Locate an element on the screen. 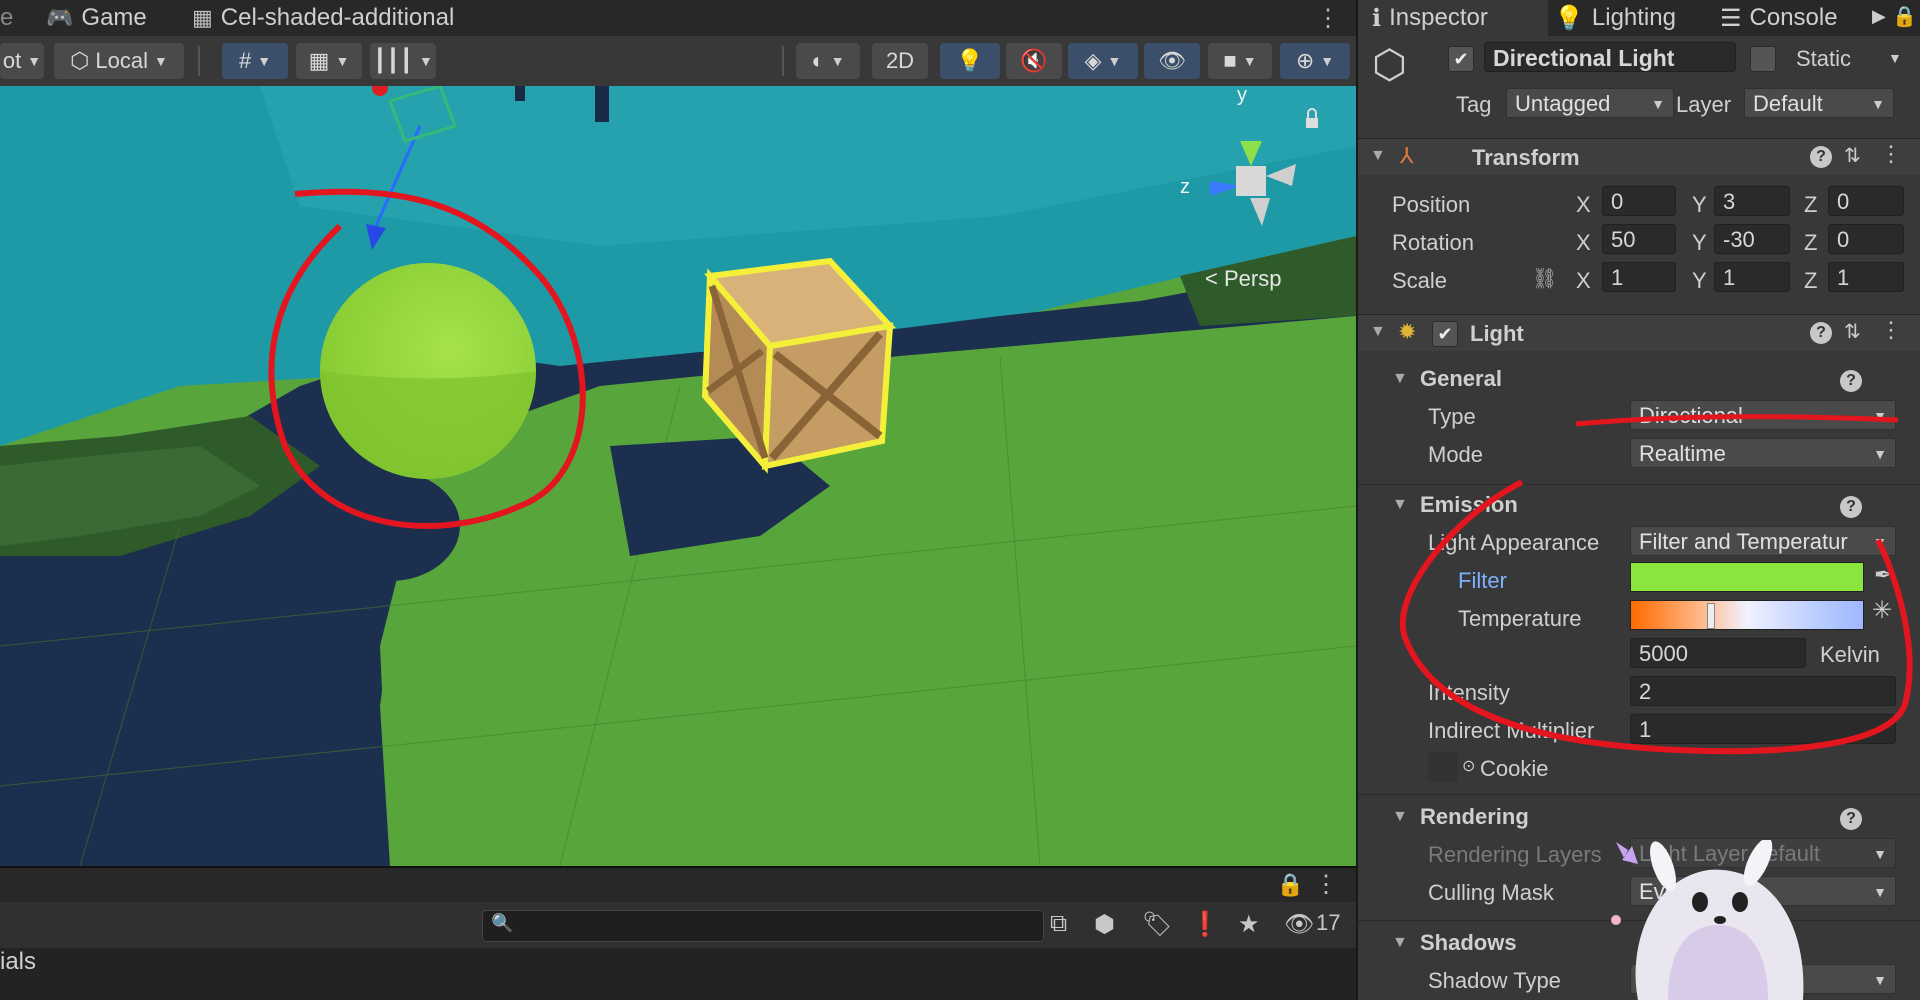 The image size is (1920, 1000). pivot-label: ot is located at coordinates (12, 60).